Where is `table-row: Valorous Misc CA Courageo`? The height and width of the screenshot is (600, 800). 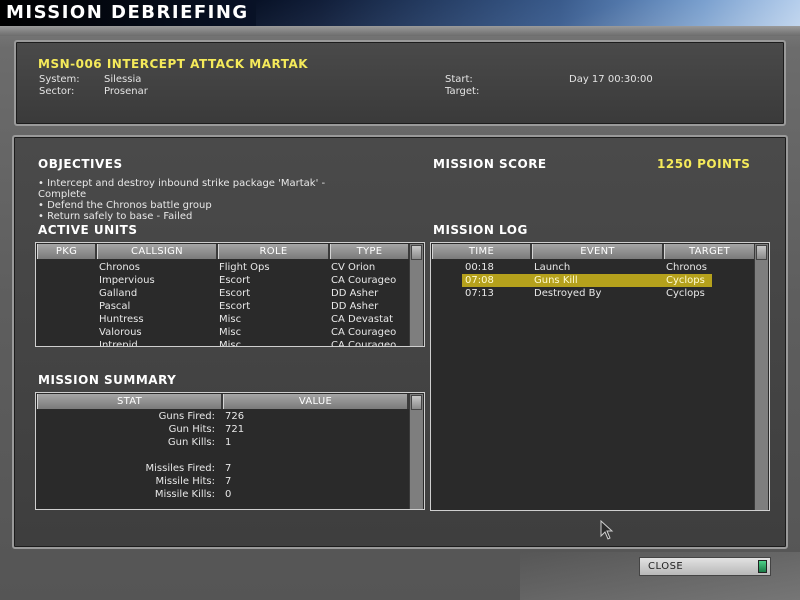
table-row: Valorous Misc CA Courageo is located at coordinates (223, 332).